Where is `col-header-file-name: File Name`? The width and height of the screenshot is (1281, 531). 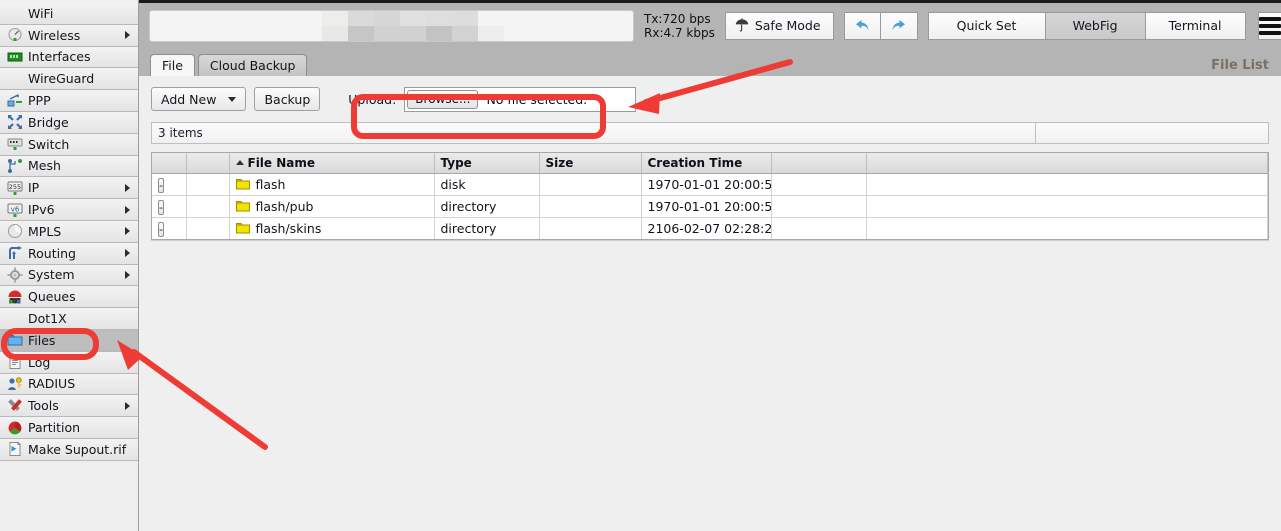
col-header-file-name: File Name is located at coordinates (332, 163).